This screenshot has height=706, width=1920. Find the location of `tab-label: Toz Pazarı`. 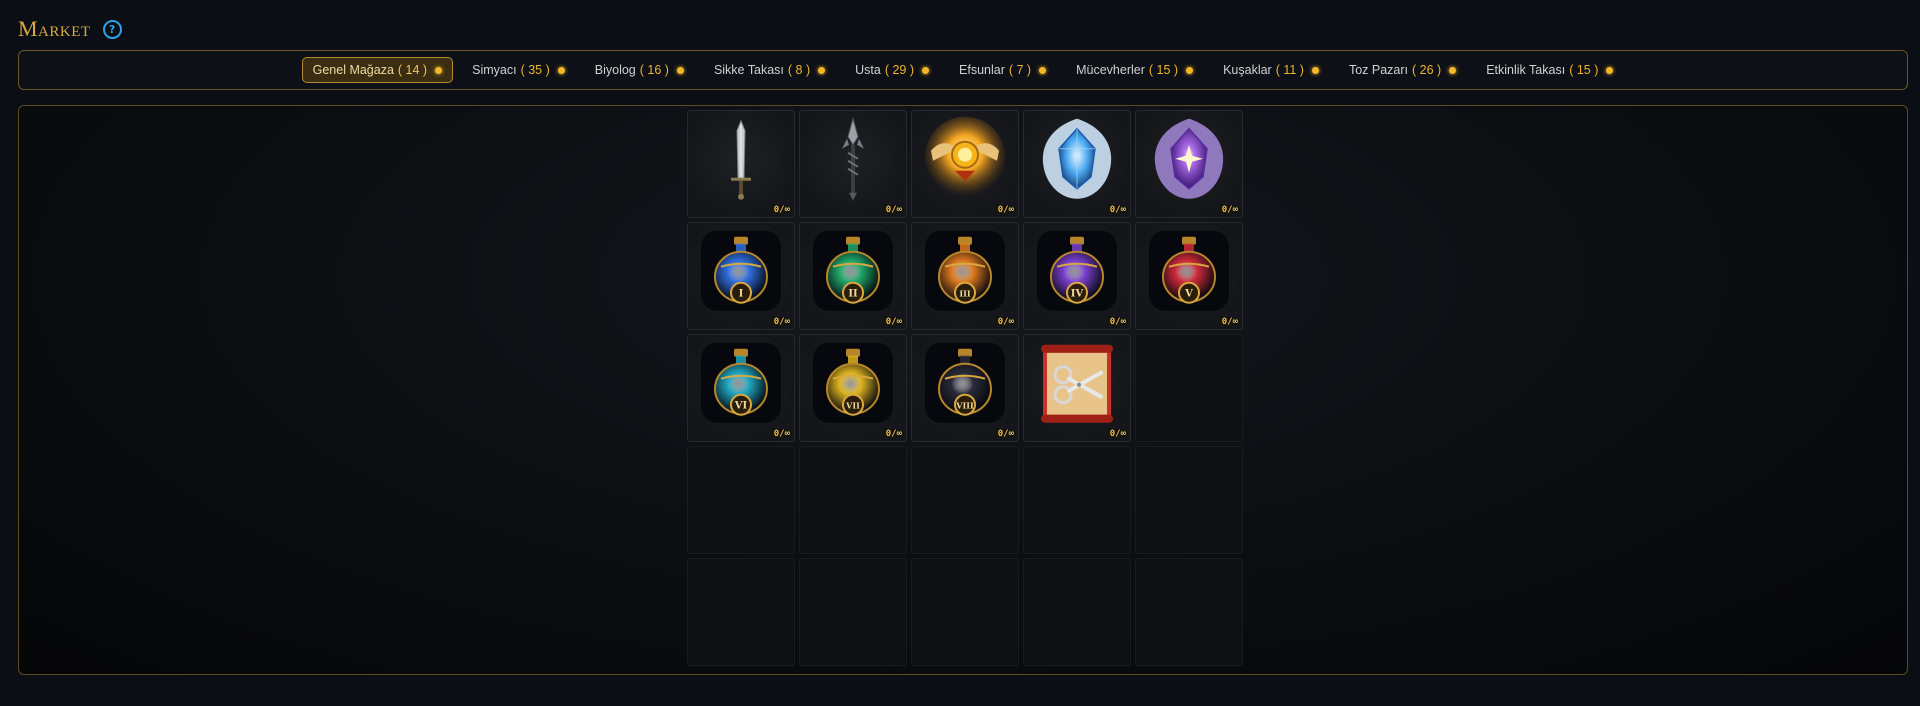

tab-label: Toz Pazarı is located at coordinates (1378, 70).